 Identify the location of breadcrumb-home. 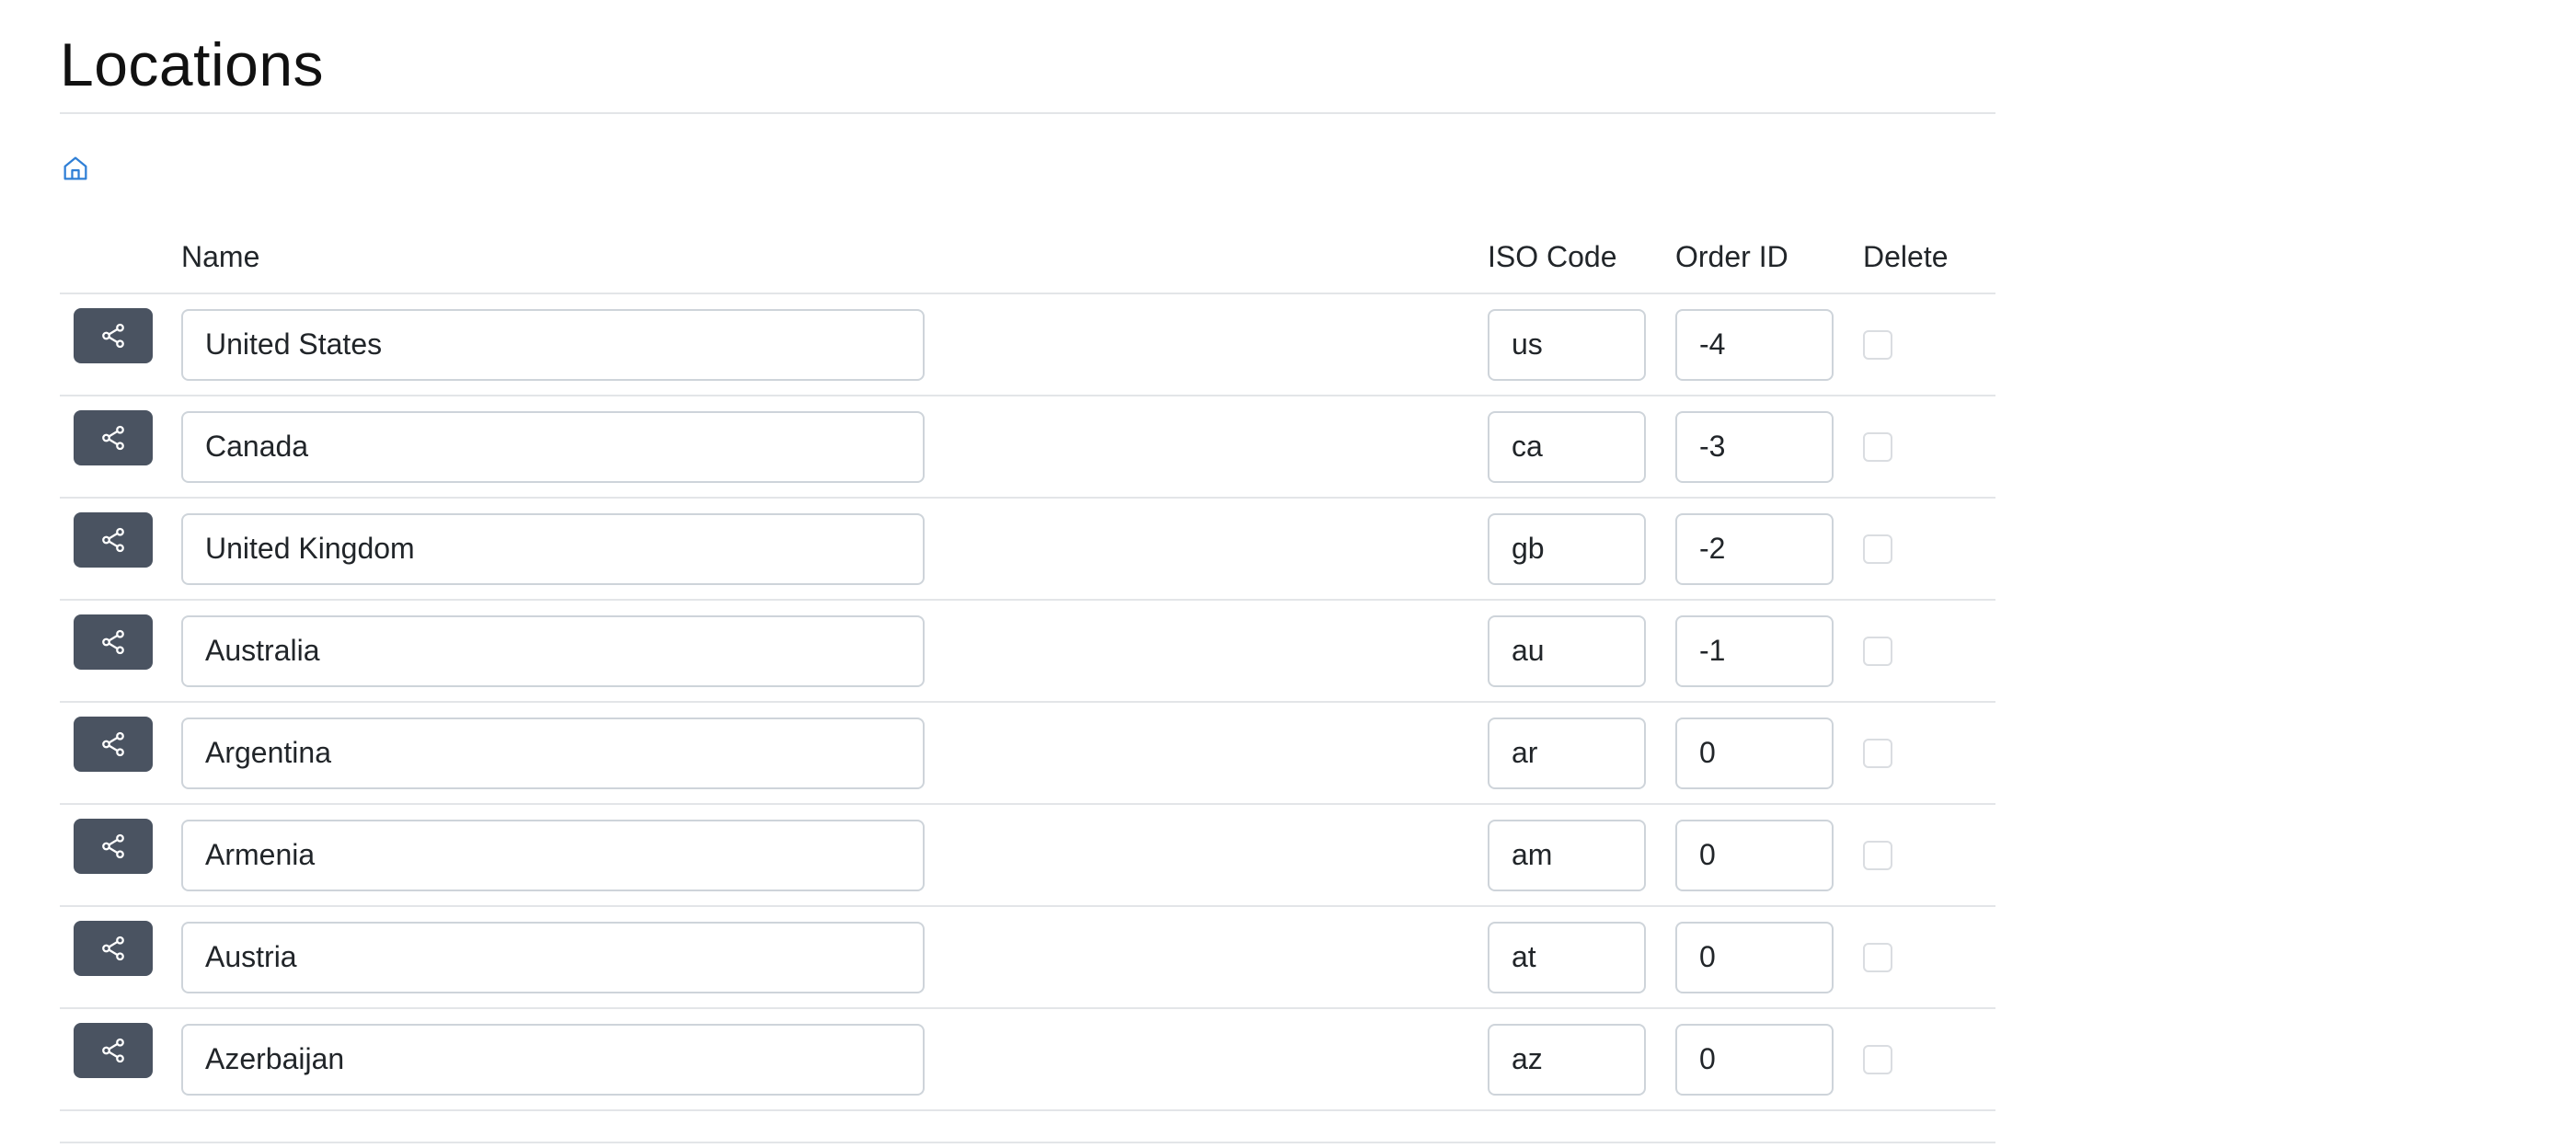
(75, 168).